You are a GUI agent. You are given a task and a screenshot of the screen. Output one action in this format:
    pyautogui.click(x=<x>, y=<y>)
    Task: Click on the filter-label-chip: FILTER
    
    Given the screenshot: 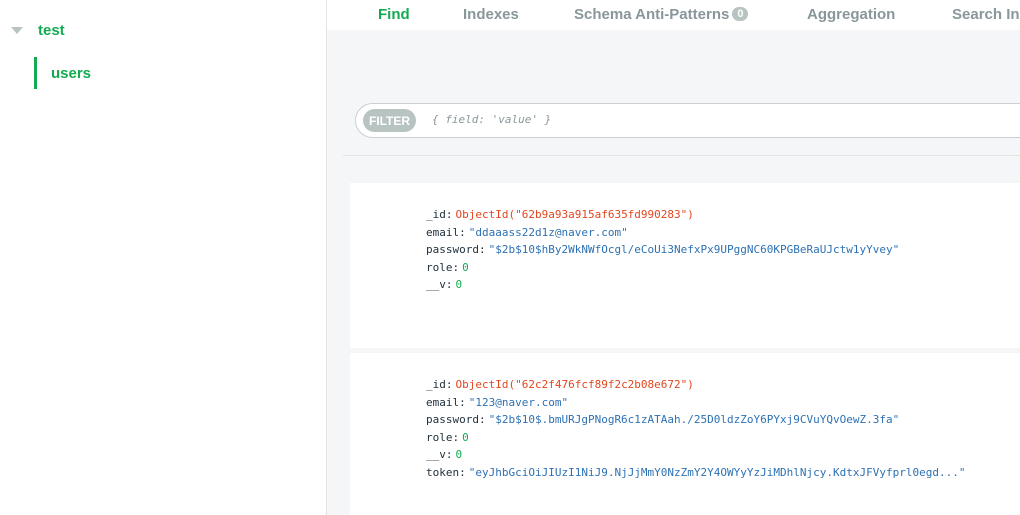 What is the action you would take?
    pyautogui.click(x=389, y=120)
    